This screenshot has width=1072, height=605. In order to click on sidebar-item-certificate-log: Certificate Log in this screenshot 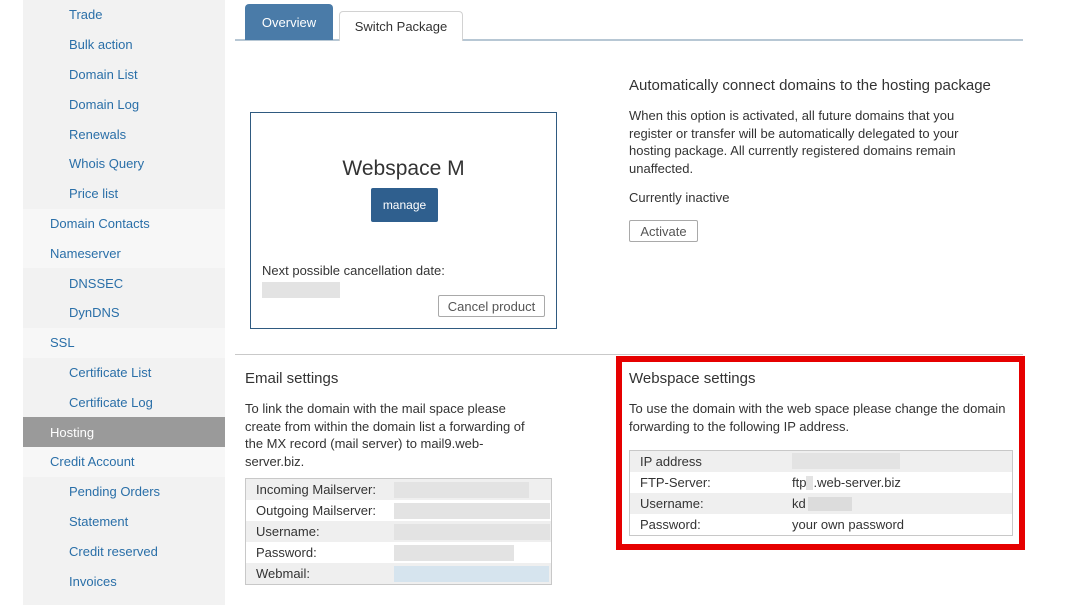, I will do `click(124, 402)`.